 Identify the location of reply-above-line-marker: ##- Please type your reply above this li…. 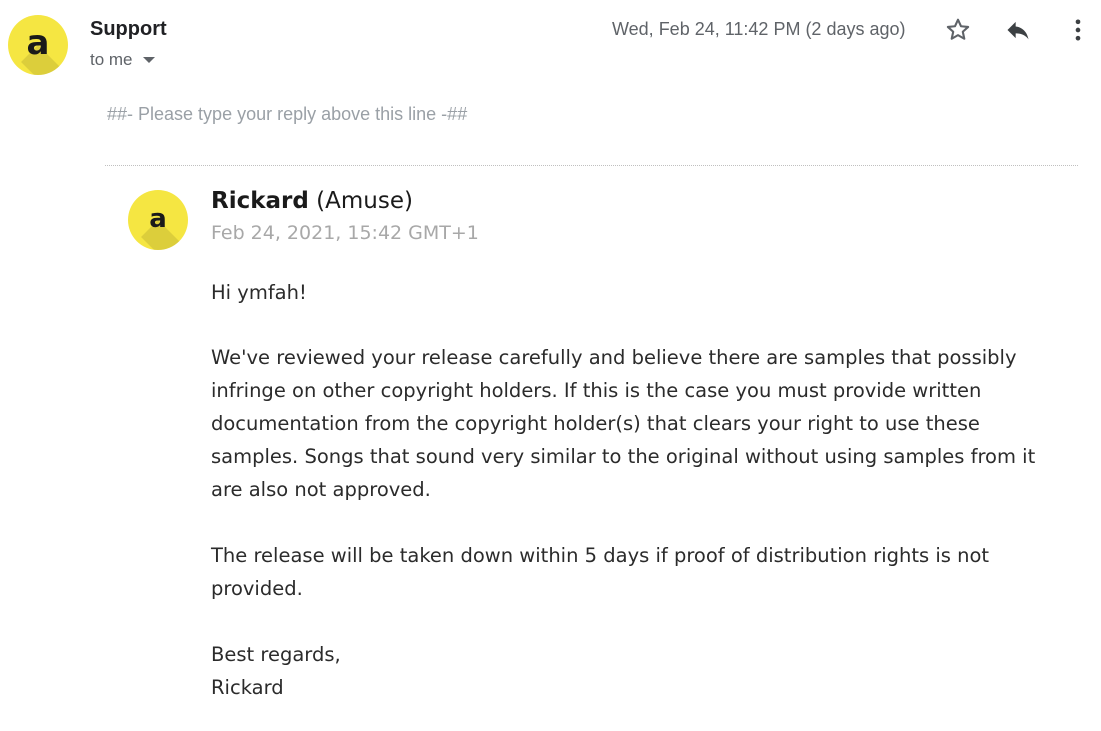
(287, 114).